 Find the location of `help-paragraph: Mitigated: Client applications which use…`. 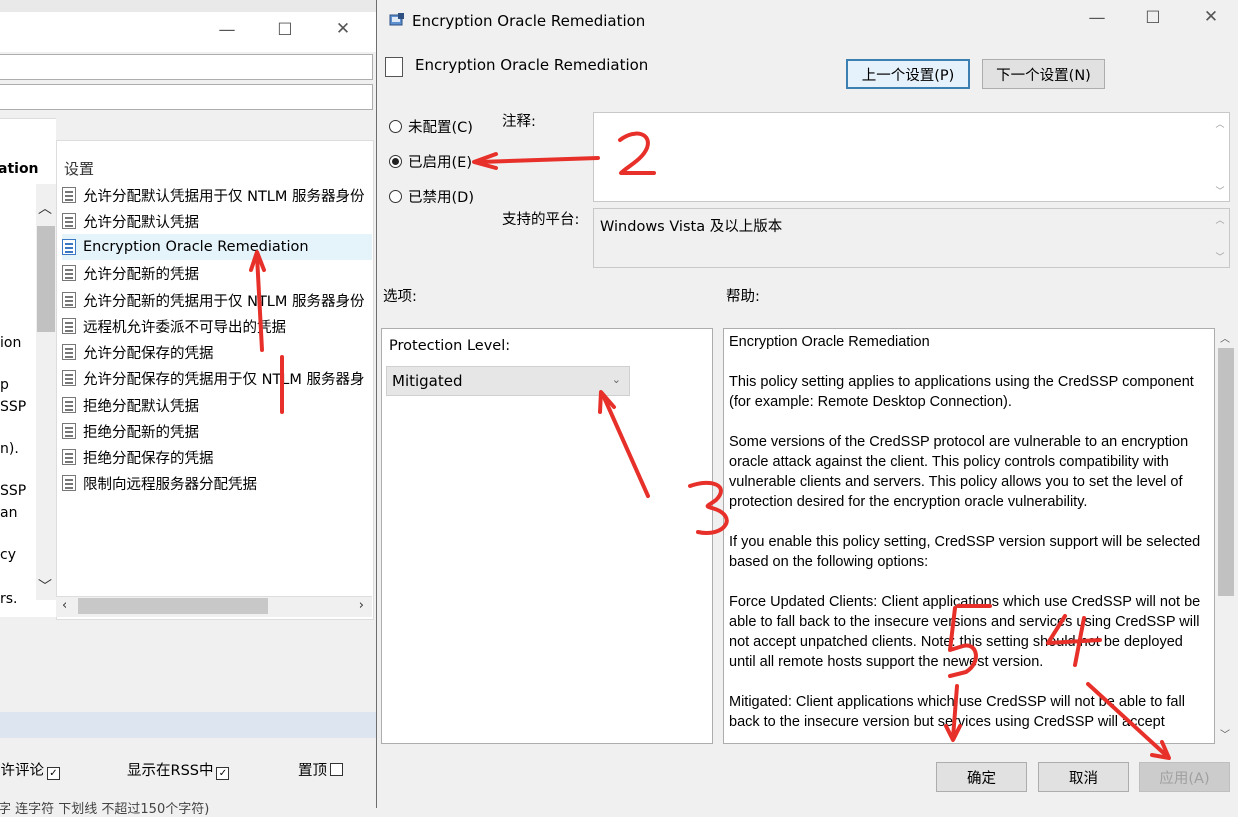

help-paragraph: Mitigated: Client applications which use… is located at coordinates (957, 712).